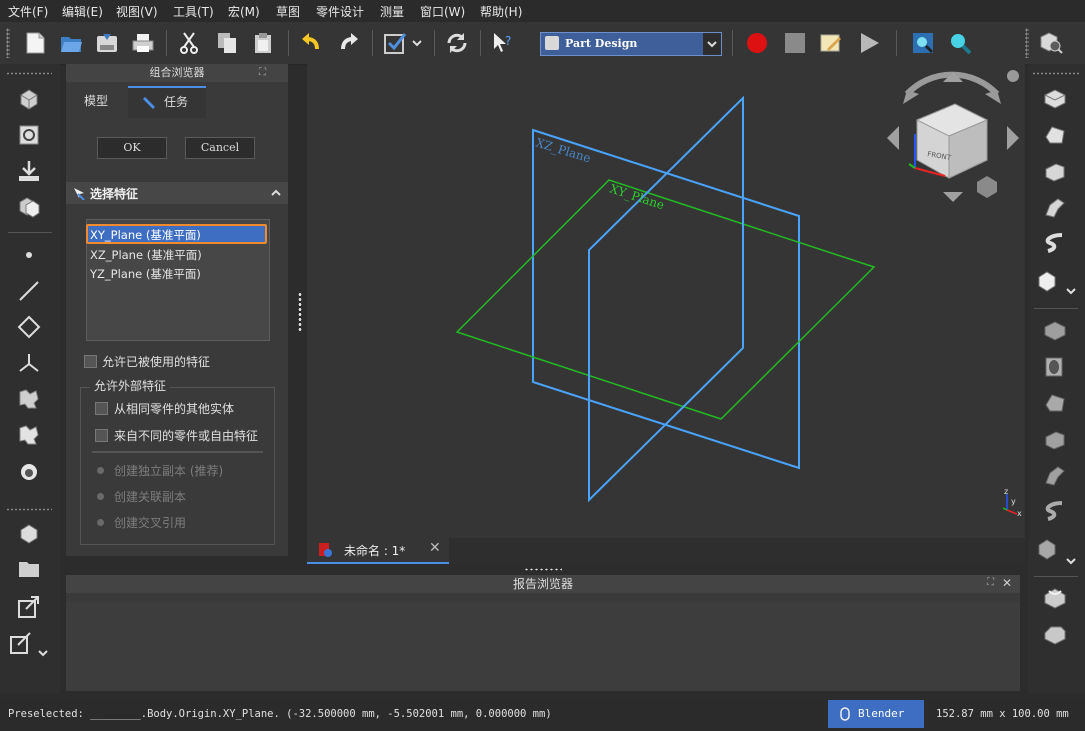 This screenshot has width=1085, height=731. What do you see at coordinates (101, 408) in the screenshot?
I see `from-same-part-checkbox` at bounding box center [101, 408].